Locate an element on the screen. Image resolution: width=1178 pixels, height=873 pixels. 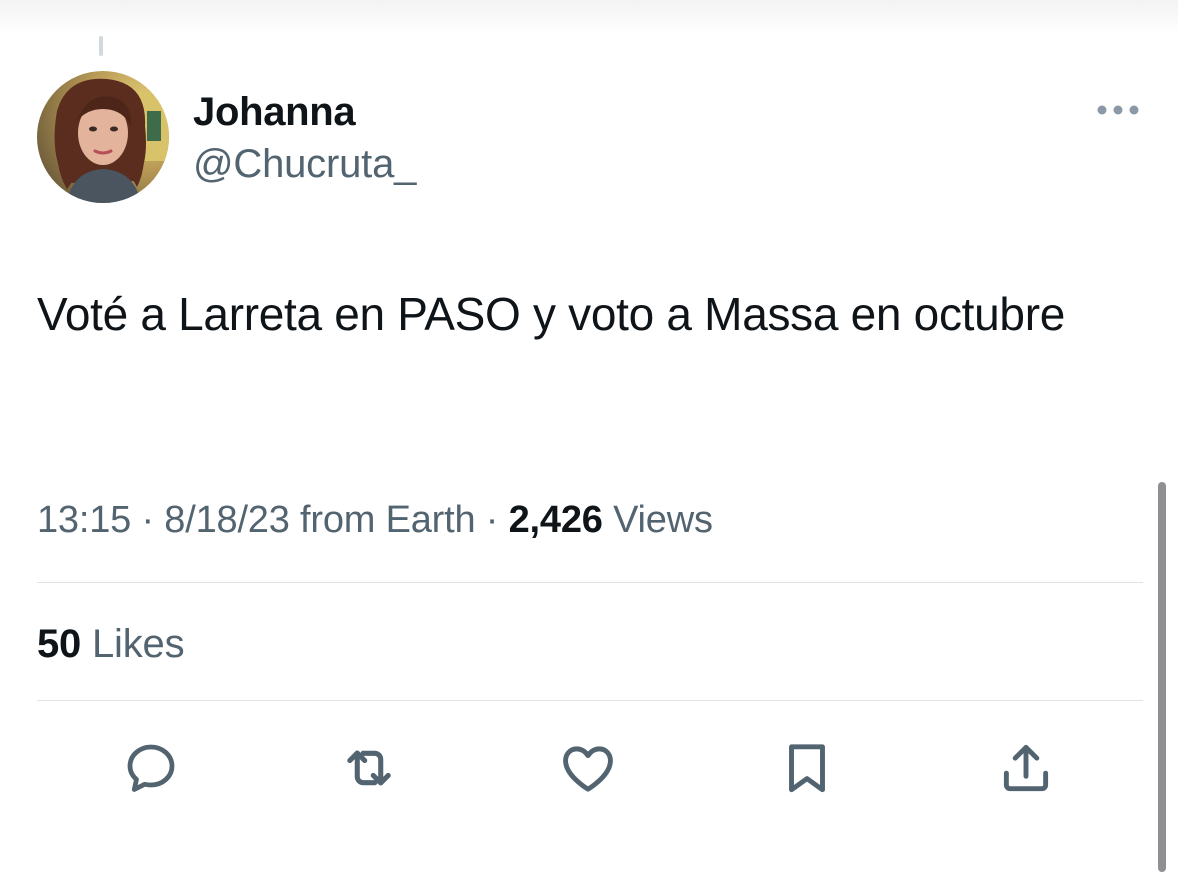
tweet-date: 8/18/23 is located at coordinates (227, 520).